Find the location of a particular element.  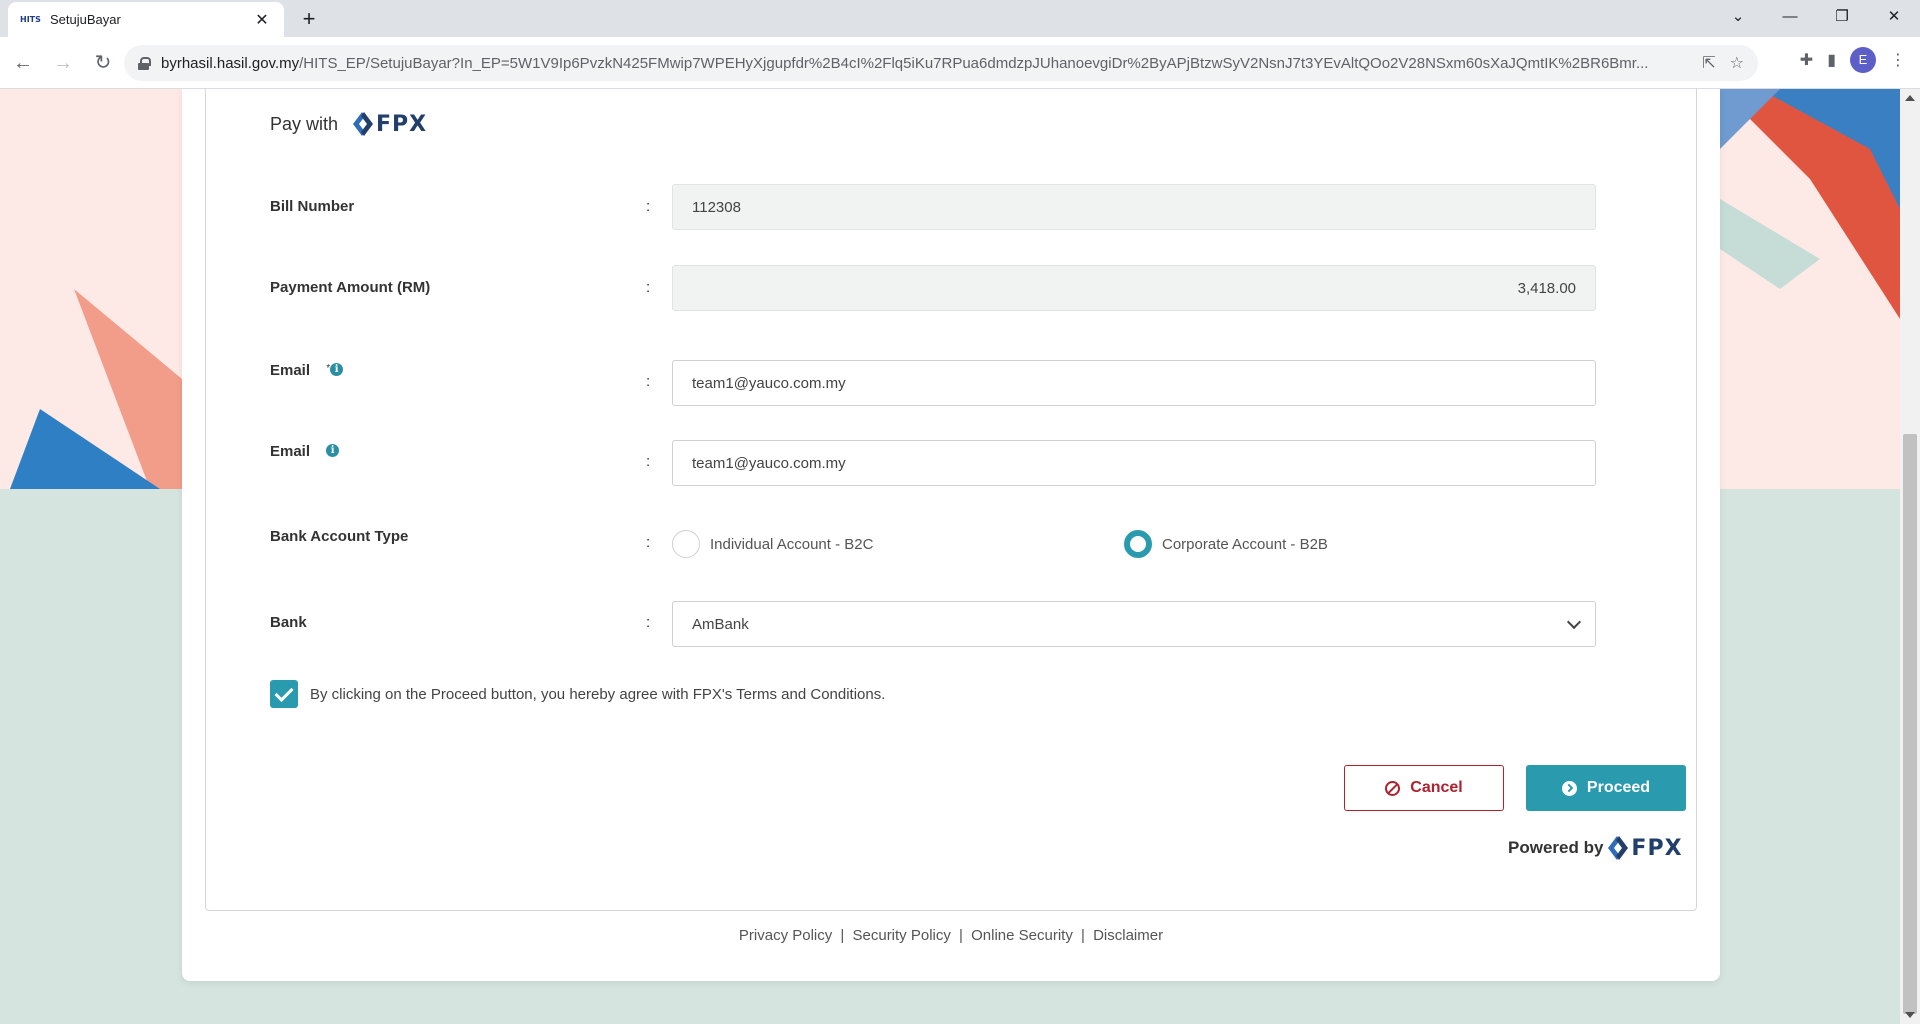

back-icon: ← is located at coordinates (23, 63).